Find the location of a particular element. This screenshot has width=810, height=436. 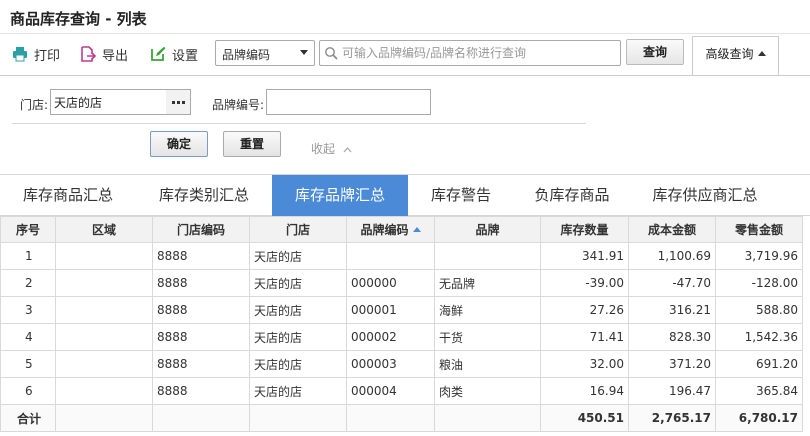

table-row: 6 8888 天店的店 000004 肉类 16.94 196.47 365.84 is located at coordinates (401, 391).